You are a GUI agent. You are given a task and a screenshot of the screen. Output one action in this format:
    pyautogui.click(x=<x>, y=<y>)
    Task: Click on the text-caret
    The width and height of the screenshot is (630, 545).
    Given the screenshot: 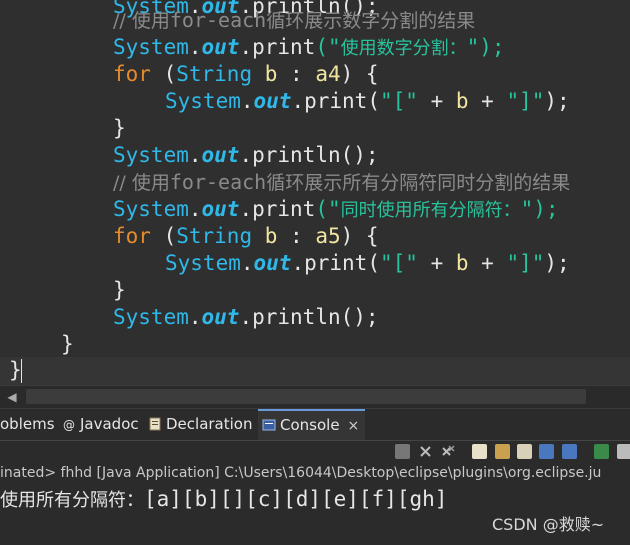 What is the action you would take?
    pyautogui.click(x=21, y=371)
    